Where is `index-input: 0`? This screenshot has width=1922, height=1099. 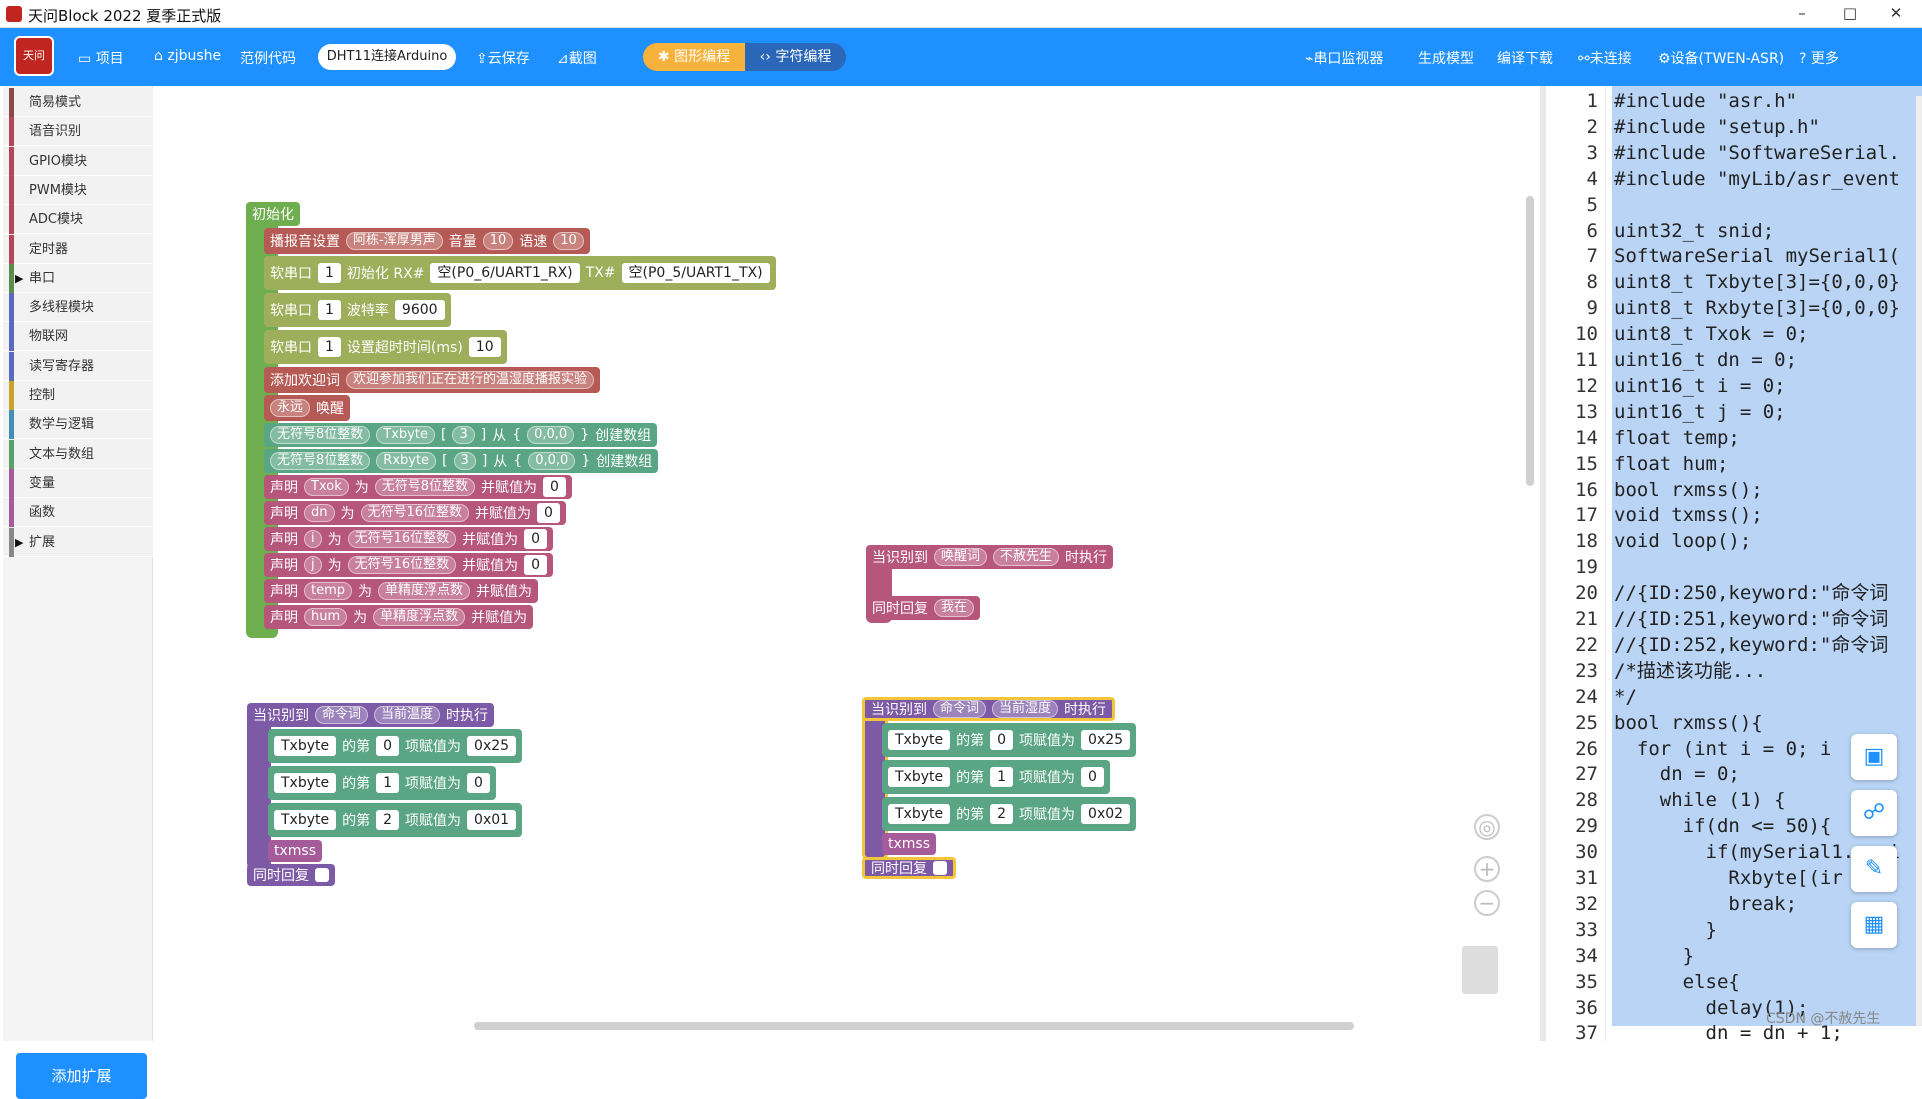 index-input: 0 is located at coordinates (1002, 740).